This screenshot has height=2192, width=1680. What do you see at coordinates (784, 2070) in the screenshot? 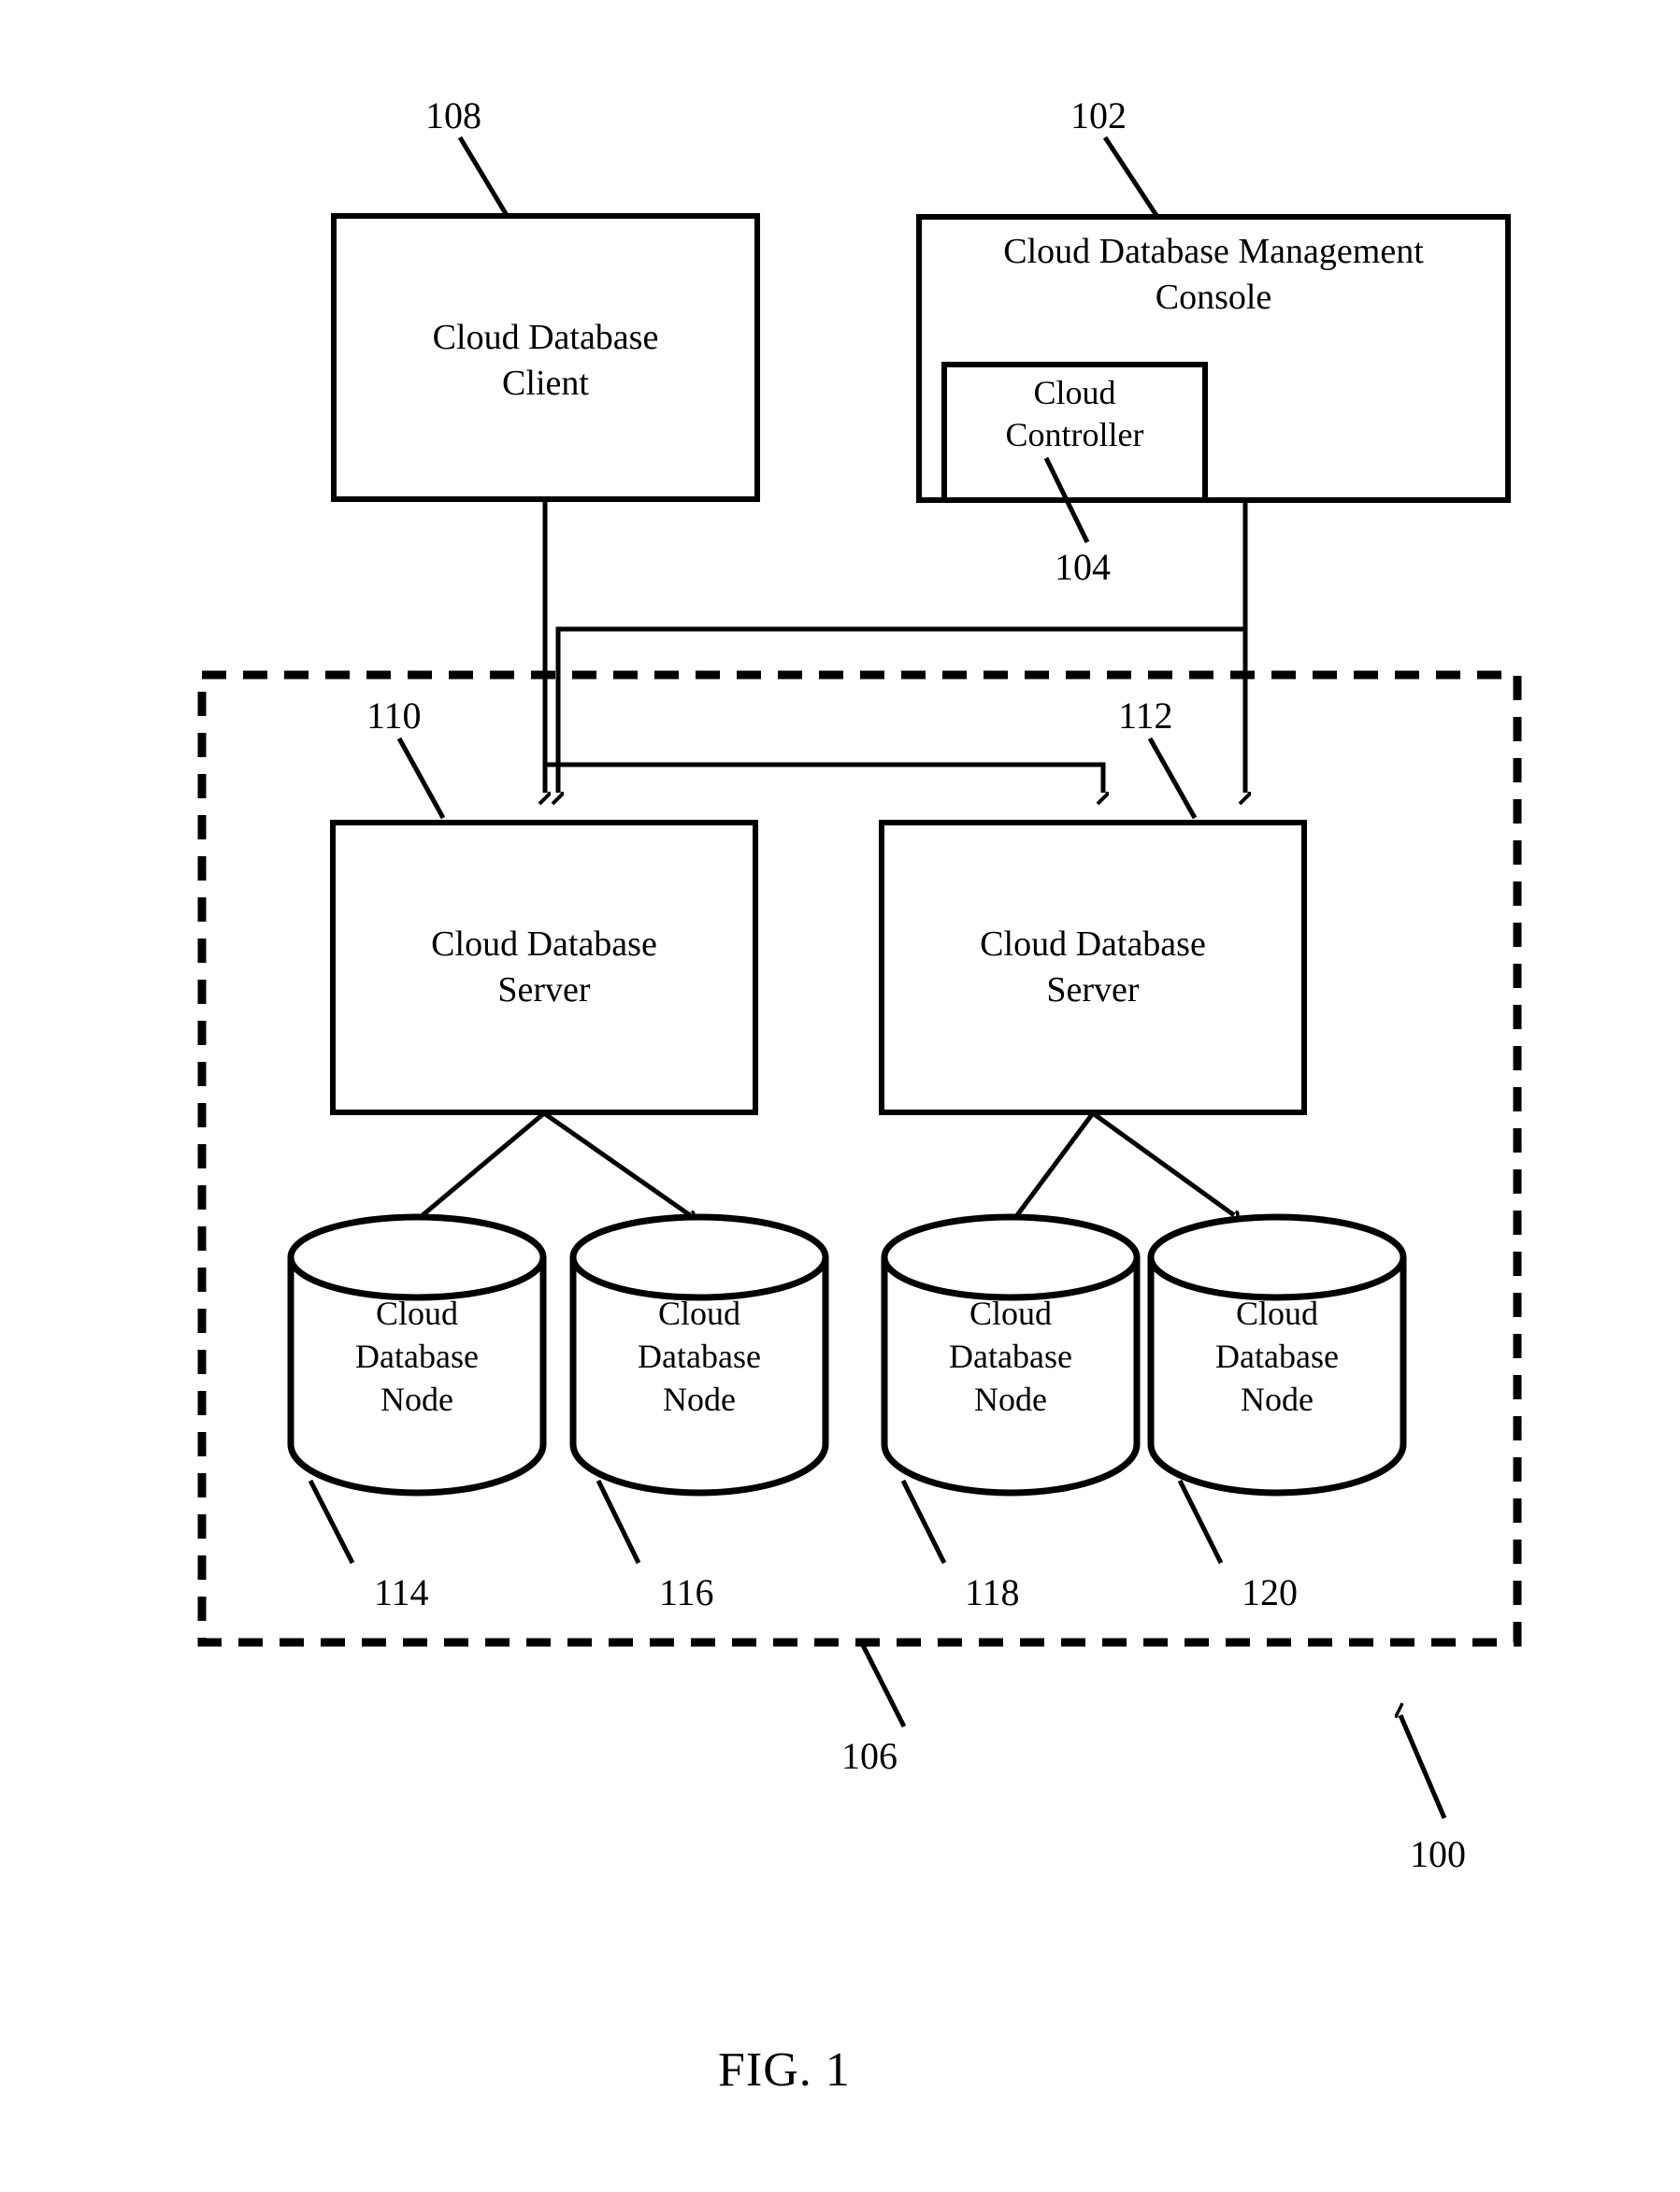
I see `figure-caption: FIG. 1` at bounding box center [784, 2070].